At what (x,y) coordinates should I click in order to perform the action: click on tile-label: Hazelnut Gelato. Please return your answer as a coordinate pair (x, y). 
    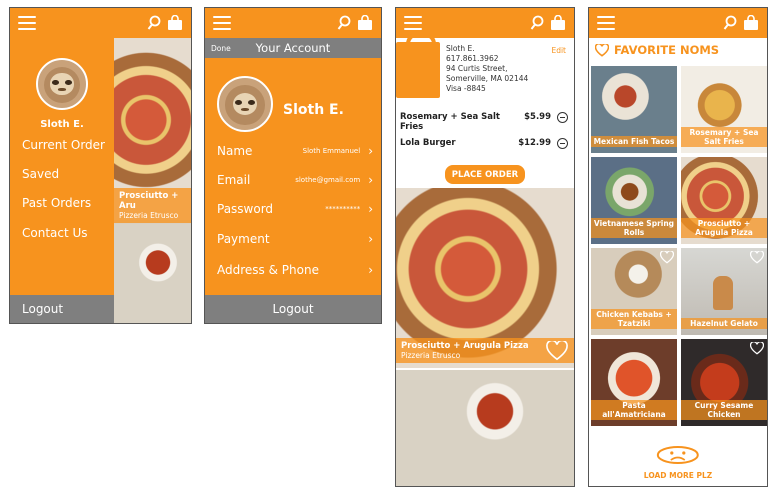
    Looking at the image, I should click on (724, 323).